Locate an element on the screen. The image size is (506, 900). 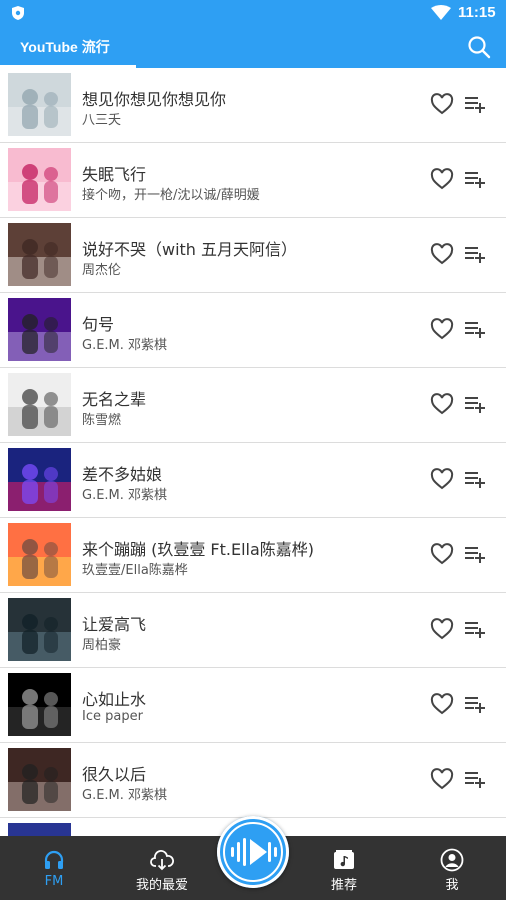
search-icon is located at coordinates (479, 47).